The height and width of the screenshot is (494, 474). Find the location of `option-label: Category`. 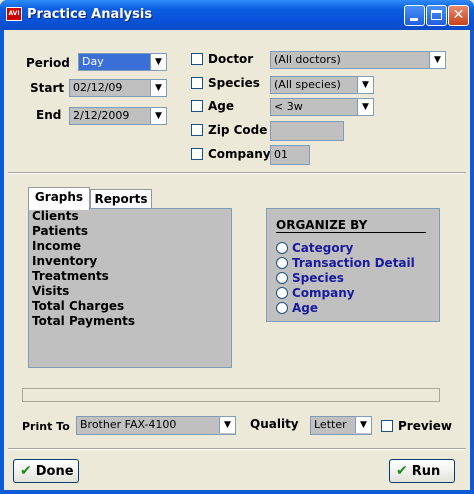

option-label: Category is located at coordinates (323, 248).